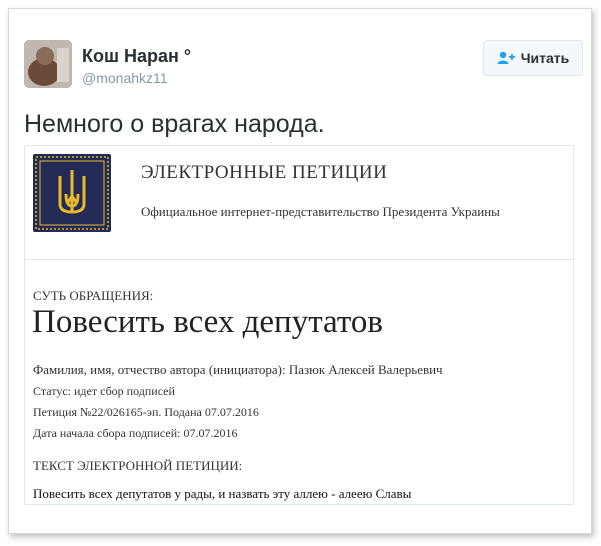 This screenshot has width=601, height=546. I want to click on card-title: ЭЛЕКТРОННЫЕ ПЕТИЦИИ, so click(264, 172).